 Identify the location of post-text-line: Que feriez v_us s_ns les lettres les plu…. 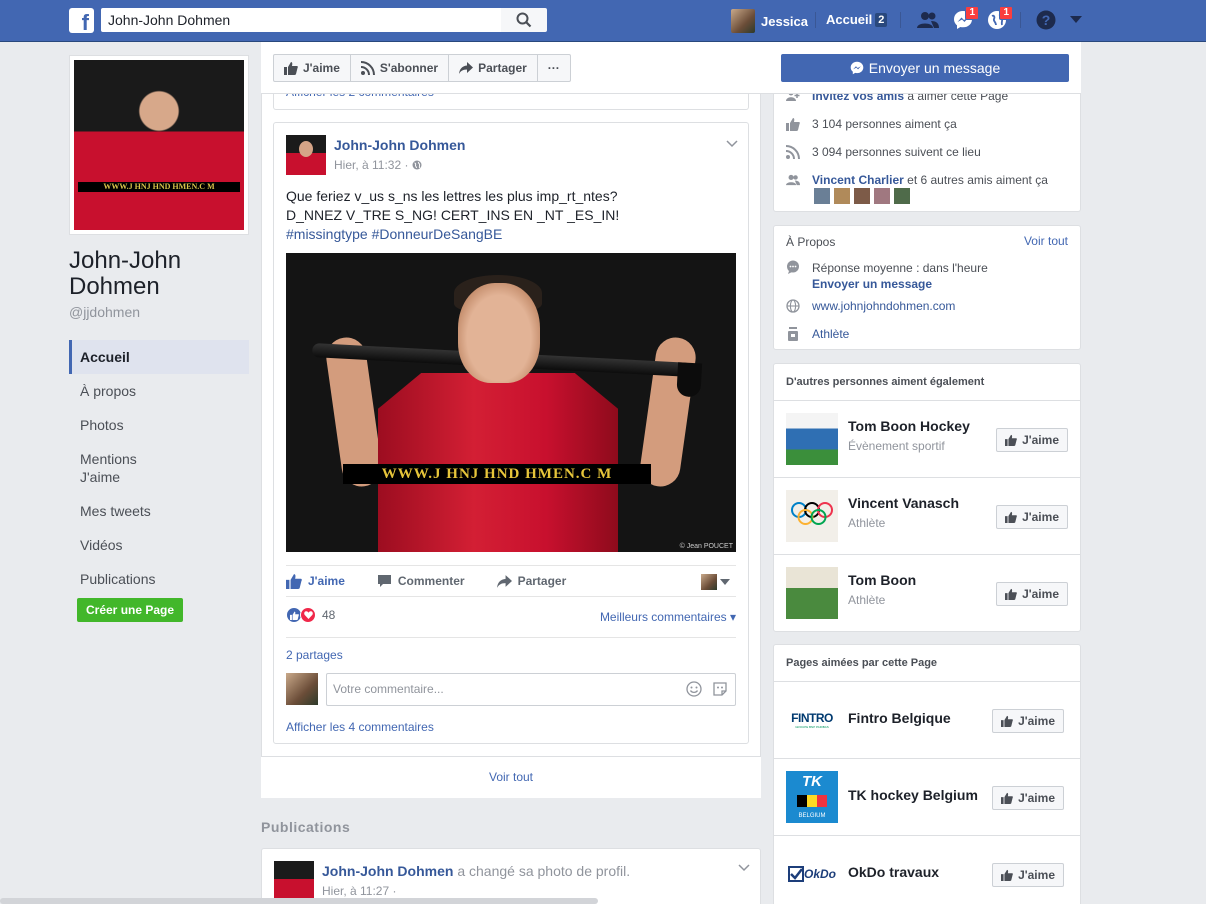
(452, 196).